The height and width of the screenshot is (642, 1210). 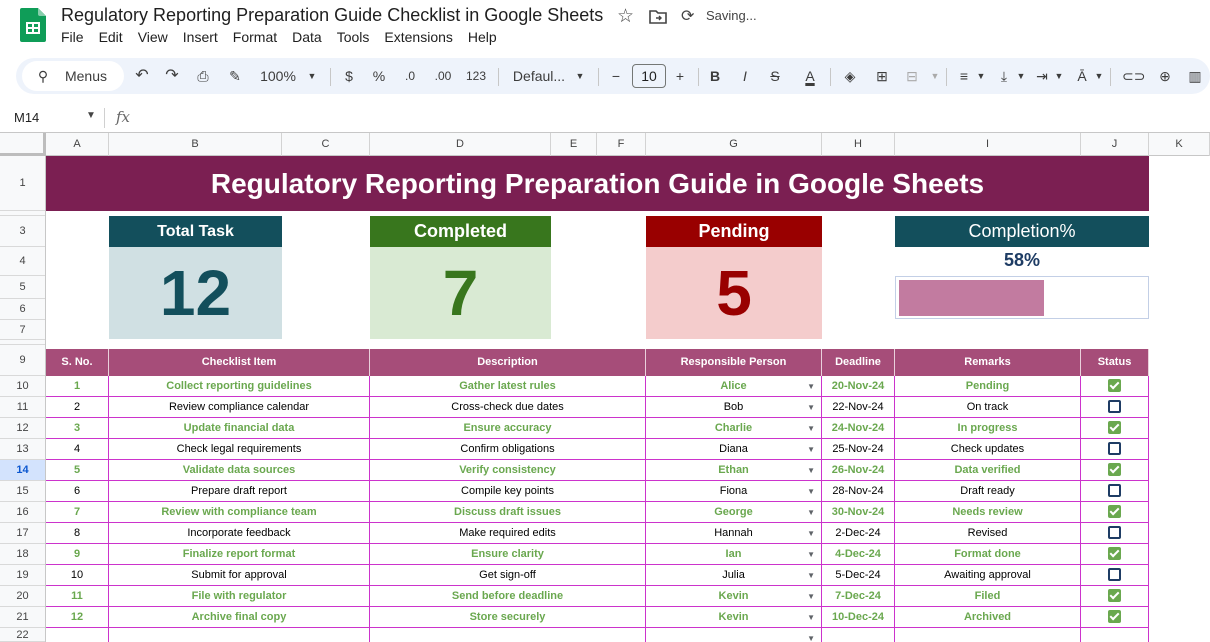 What do you see at coordinates (988, 491) in the screenshot?
I see `table-cell-remarks: Draft ready` at bounding box center [988, 491].